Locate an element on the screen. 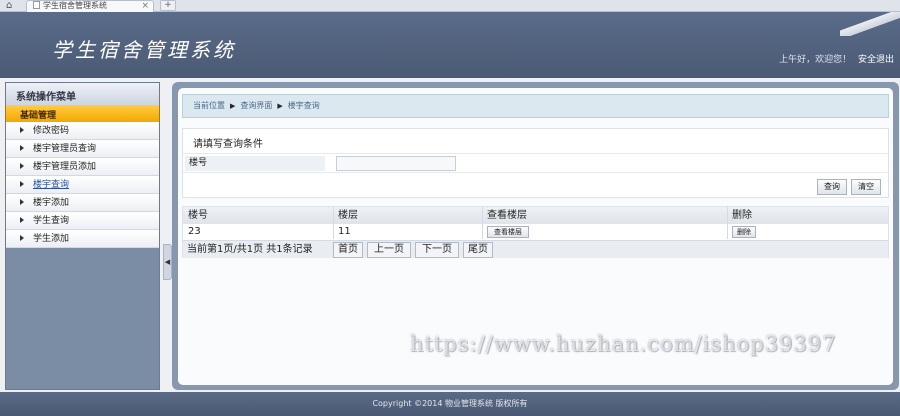 Image resolution: width=900 pixels, height=416 pixels. column-header: 楼号 is located at coordinates (258, 215).